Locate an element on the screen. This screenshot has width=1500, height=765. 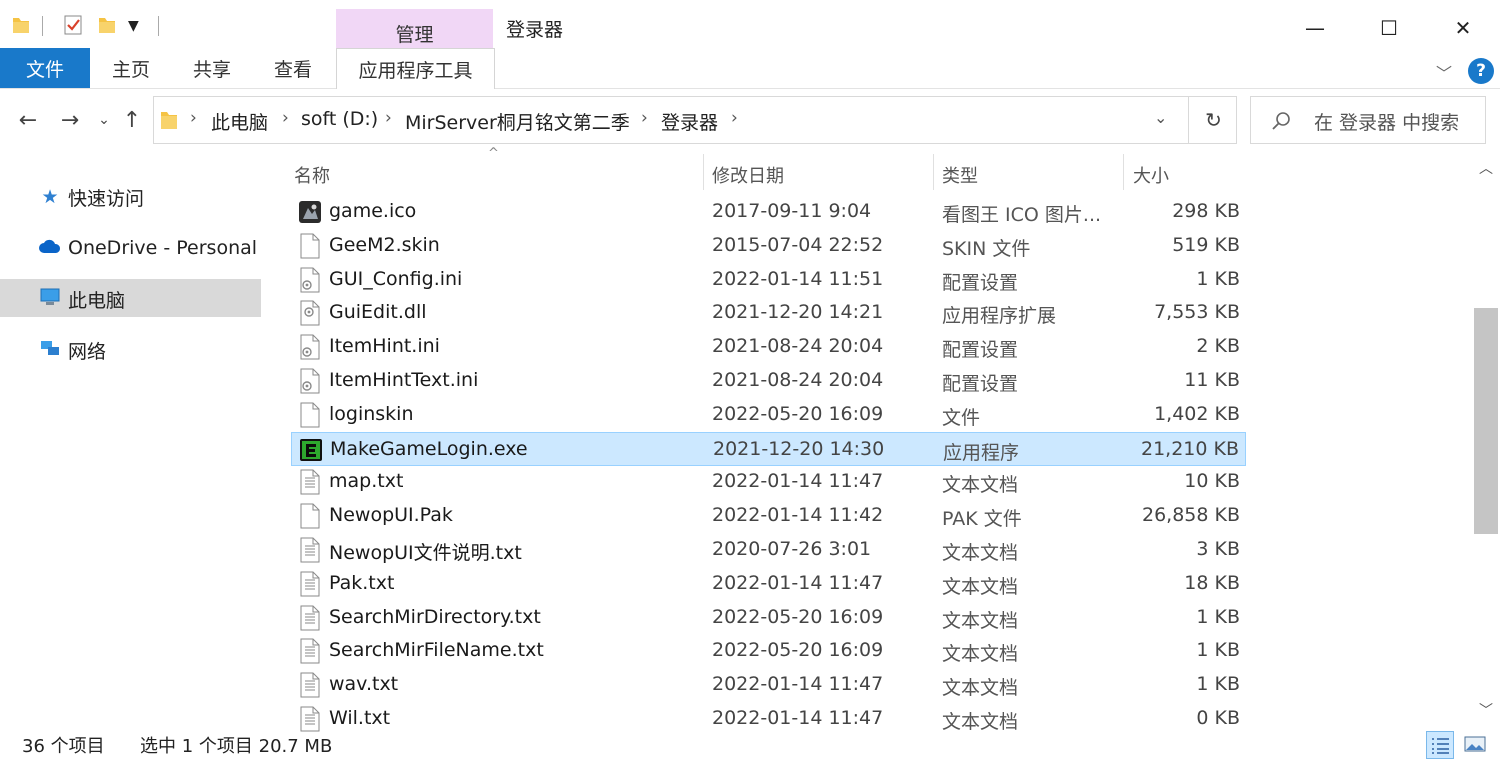
close-button: ✕ is located at coordinates (1463, 28).